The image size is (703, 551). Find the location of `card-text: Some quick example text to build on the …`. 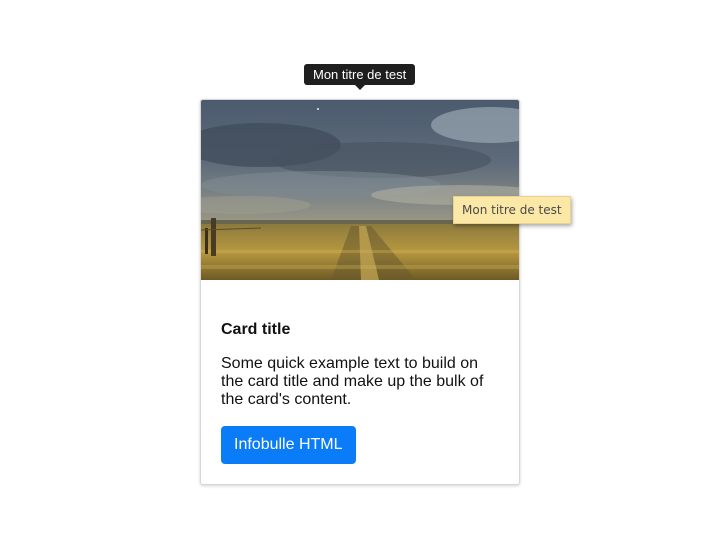

card-text: Some quick example text to build on the … is located at coordinates (352, 381).